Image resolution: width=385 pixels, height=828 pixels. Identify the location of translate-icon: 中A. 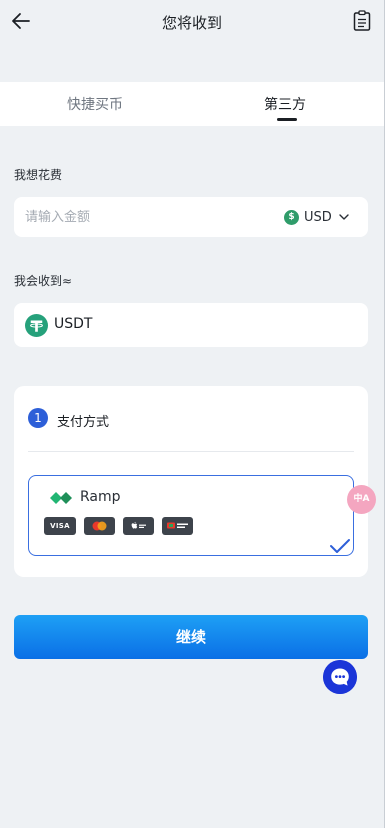
(361, 499).